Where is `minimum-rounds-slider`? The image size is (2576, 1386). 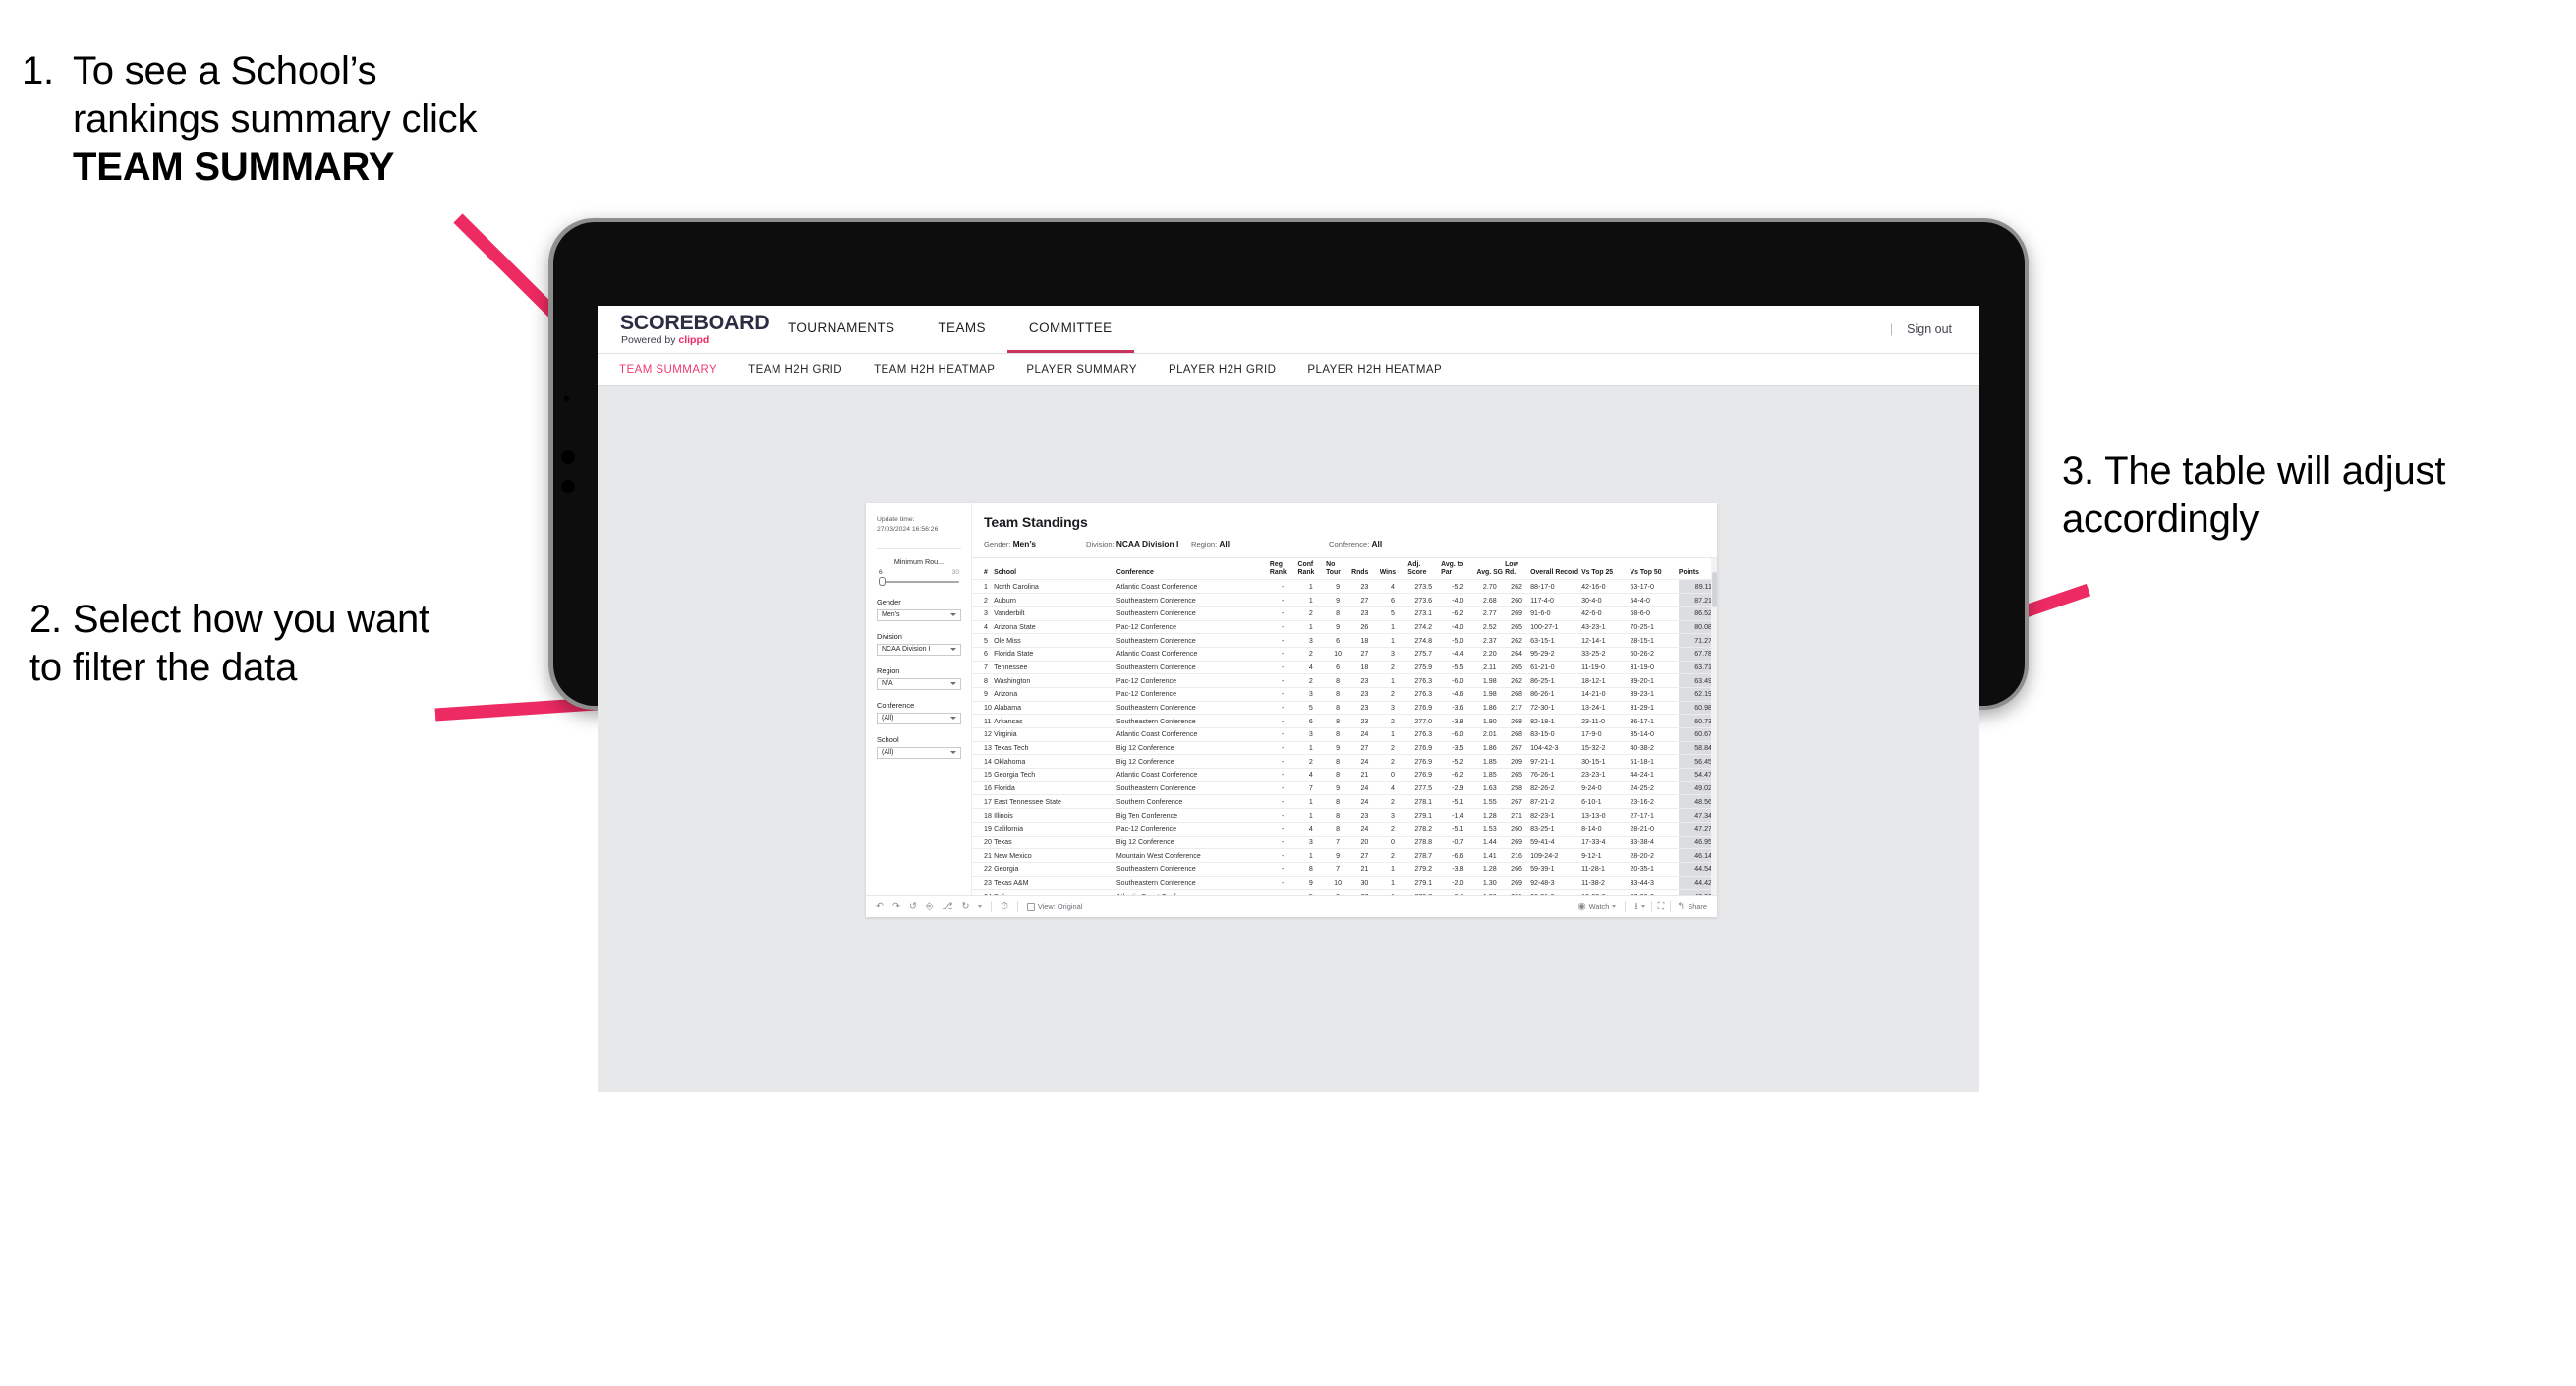 minimum-rounds-slider is located at coordinates (919, 582).